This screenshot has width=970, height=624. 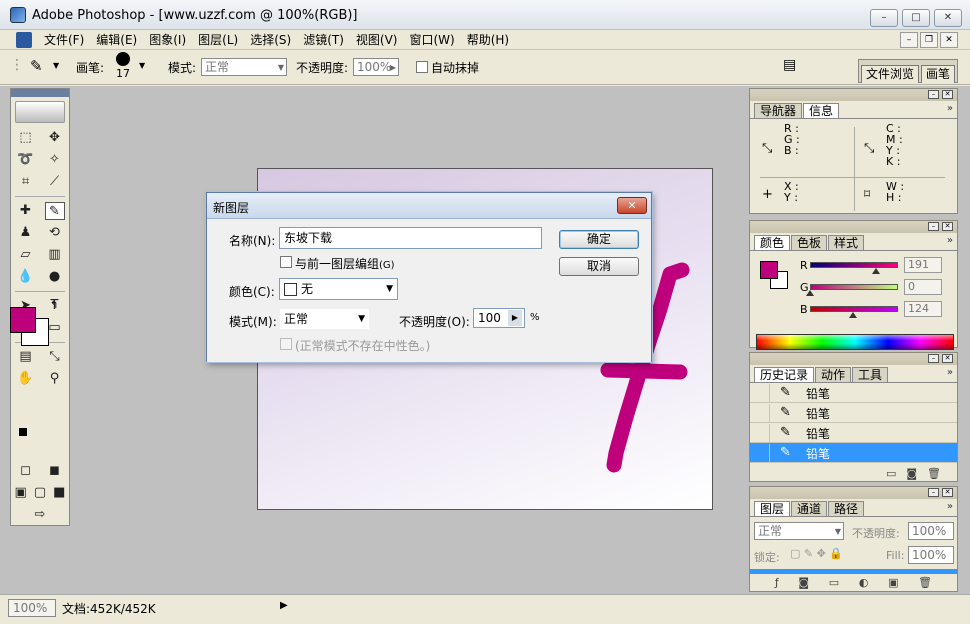 I want to click on status-menu-arrow-icon: ▶, so click(x=284, y=605).